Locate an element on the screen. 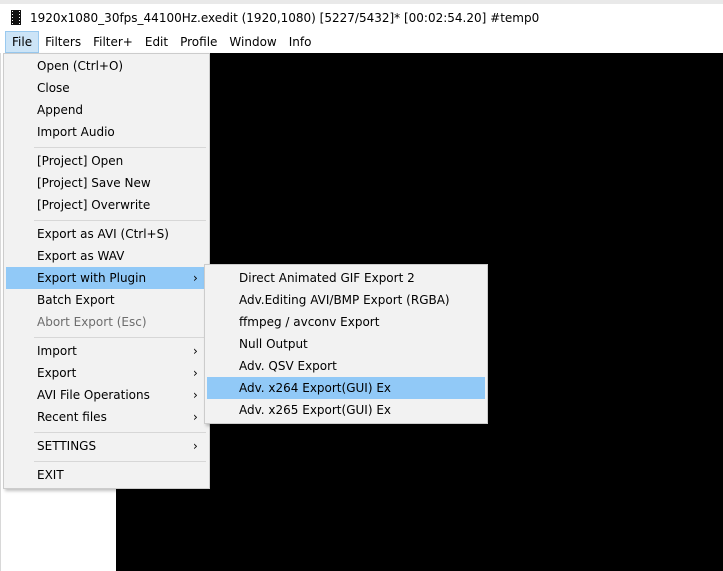  menu-item-label: Export as WAV is located at coordinates (81, 256).